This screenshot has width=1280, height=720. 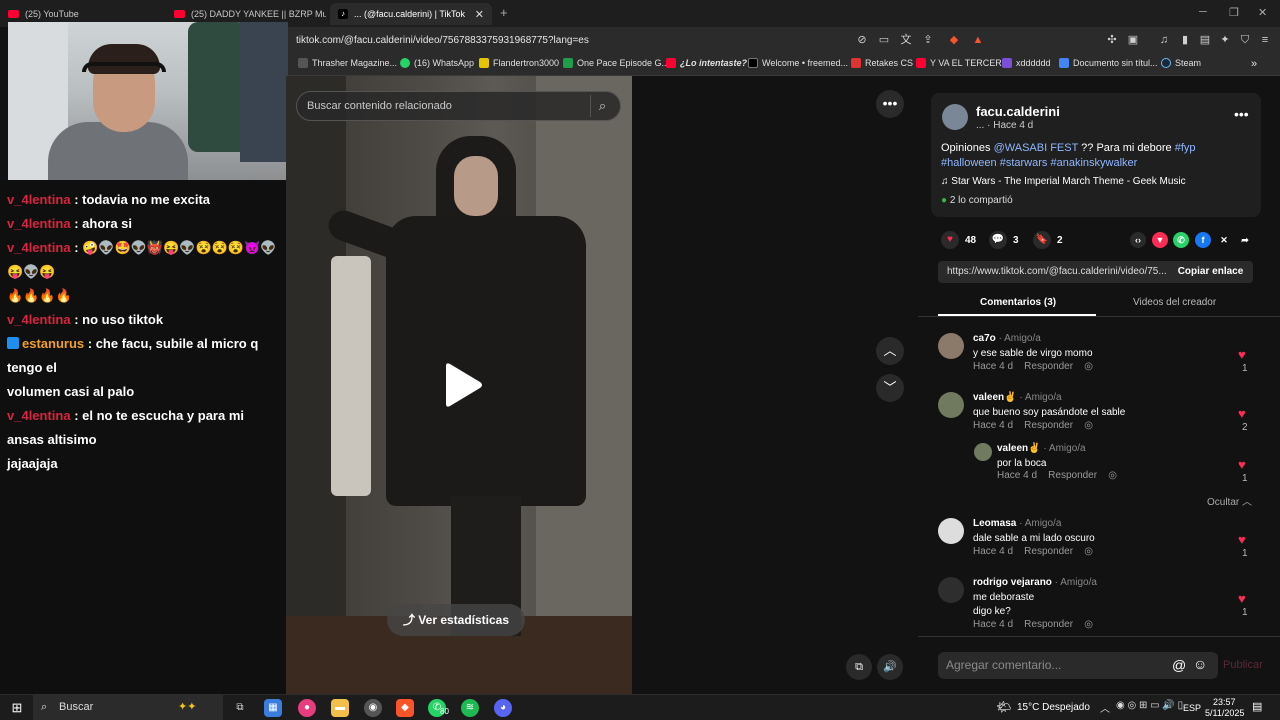 I want to click on whatsapp-icon: ✆, so click(x=1181, y=240).